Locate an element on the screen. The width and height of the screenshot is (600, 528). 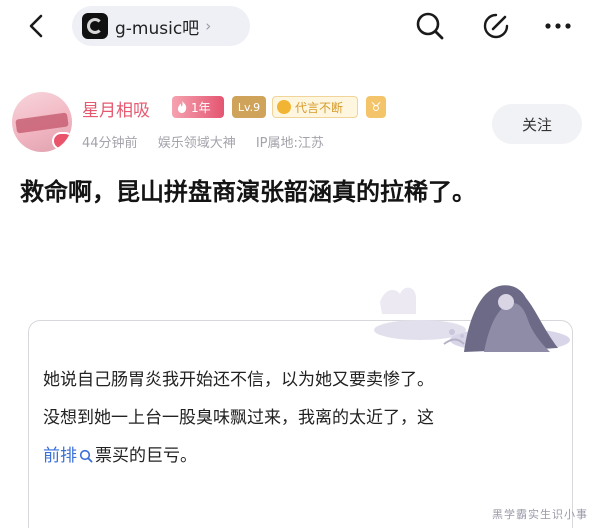
back-arrow-icon is located at coordinates (36, 26).